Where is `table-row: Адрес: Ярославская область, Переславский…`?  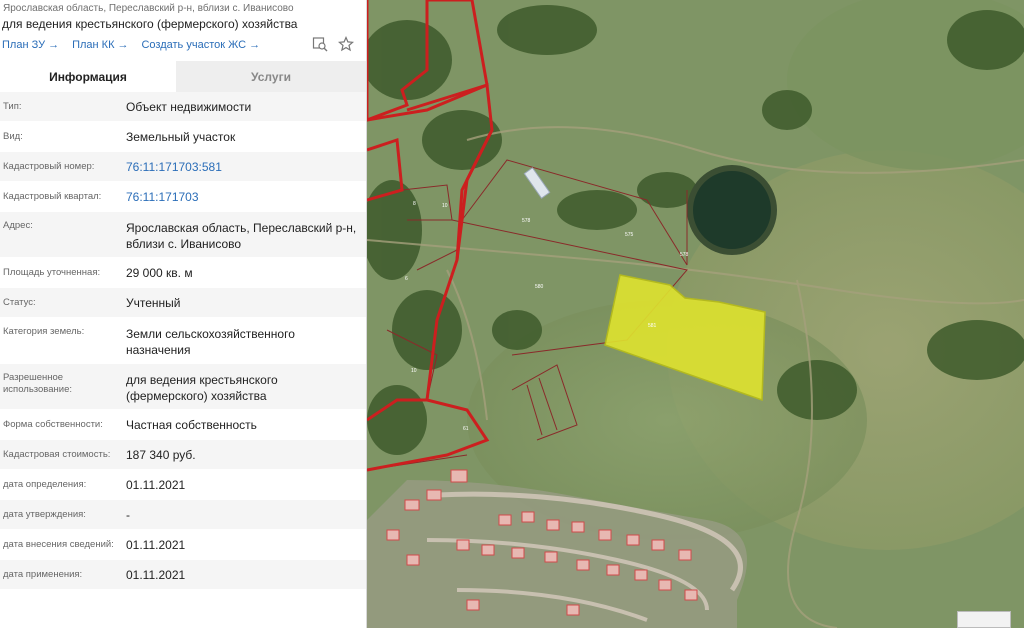 table-row: Адрес: Ярославская область, Переславский… is located at coordinates (183, 235).